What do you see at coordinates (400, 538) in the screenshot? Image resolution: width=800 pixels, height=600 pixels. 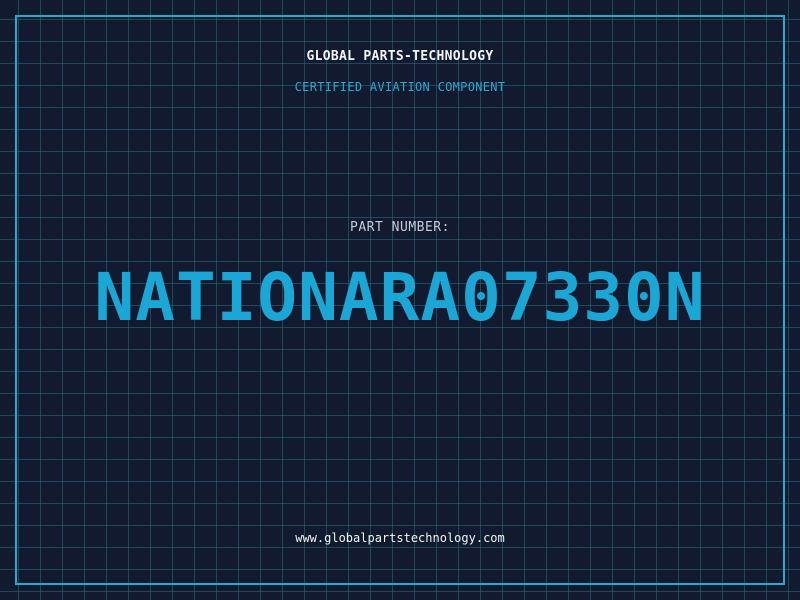 I see `website-link: www.globalpartstechnology.com` at bounding box center [400, 538].